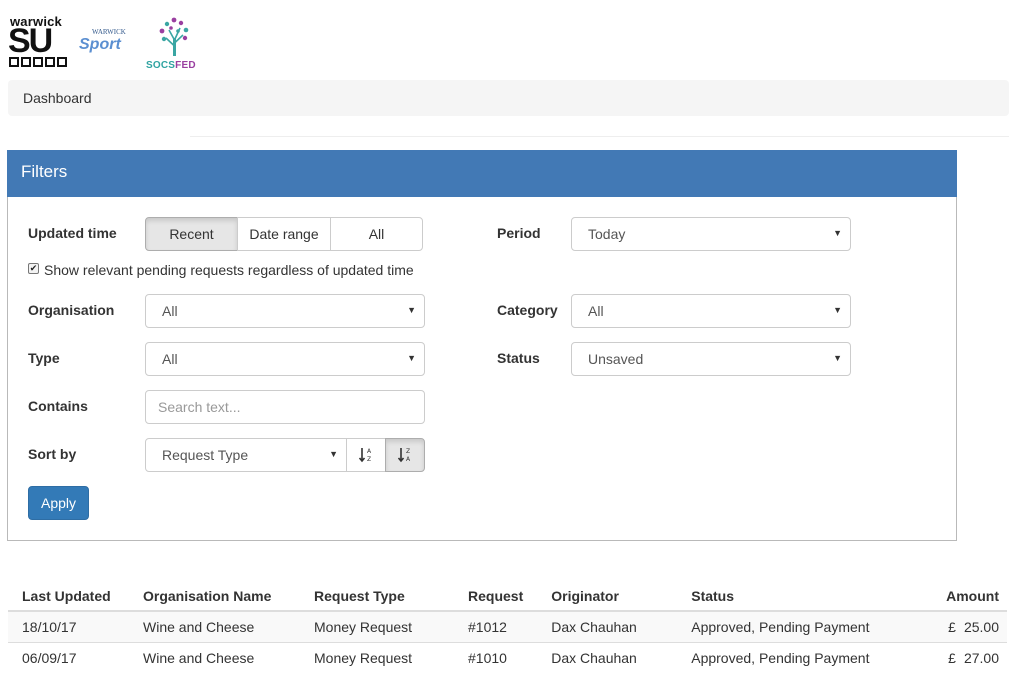 The height and width of the screenshot is (676, 1009). I want to click on sort-descending-icon: Z A, so click(404, 455).